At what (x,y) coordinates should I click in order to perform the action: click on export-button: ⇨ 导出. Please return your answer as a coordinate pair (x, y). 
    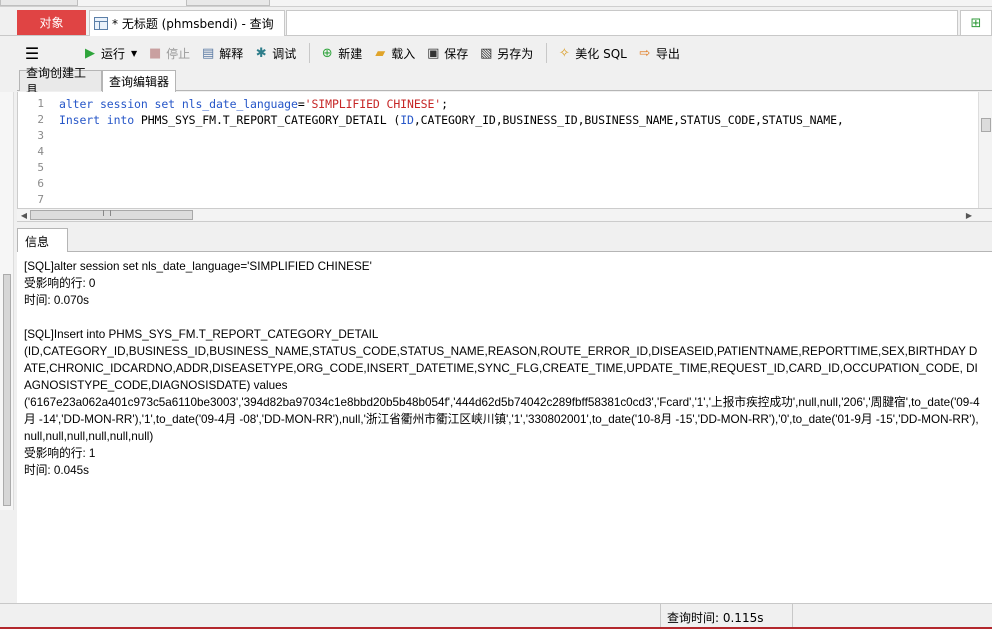
    Looking at the image, I should click on (658, 53).